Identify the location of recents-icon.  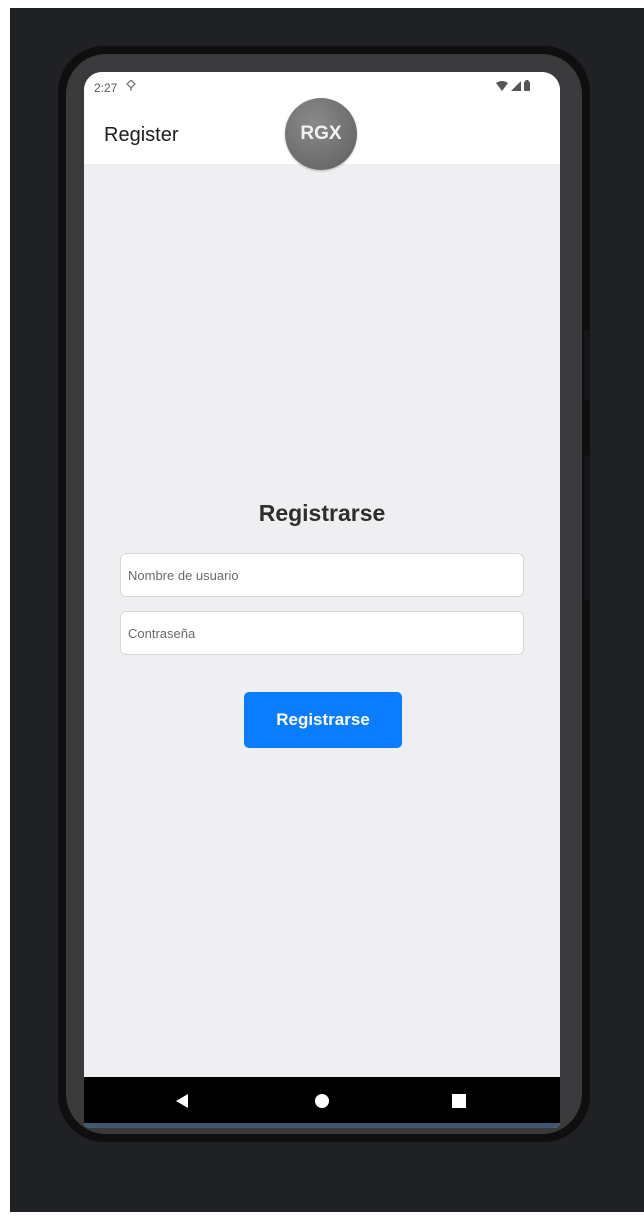
(459, 1101).